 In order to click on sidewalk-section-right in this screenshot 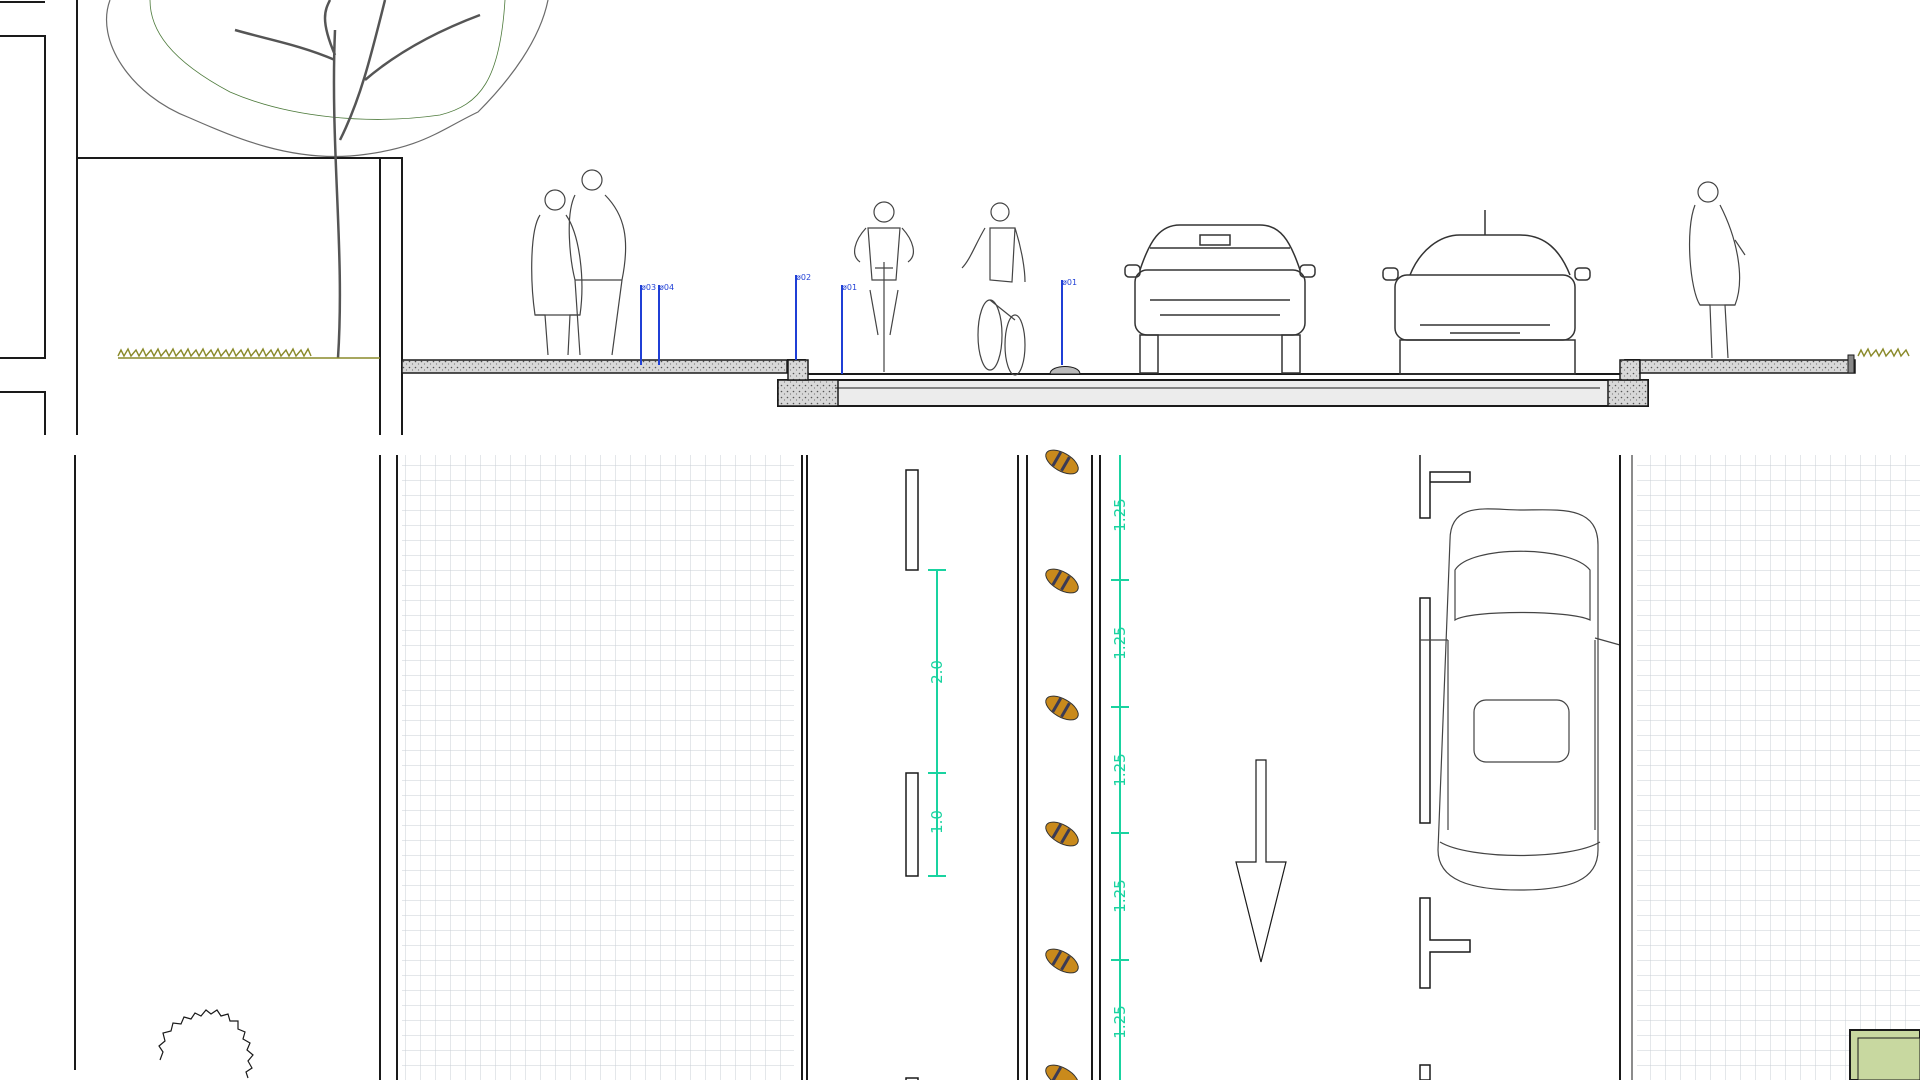, I will do `click(1747, 364)`.